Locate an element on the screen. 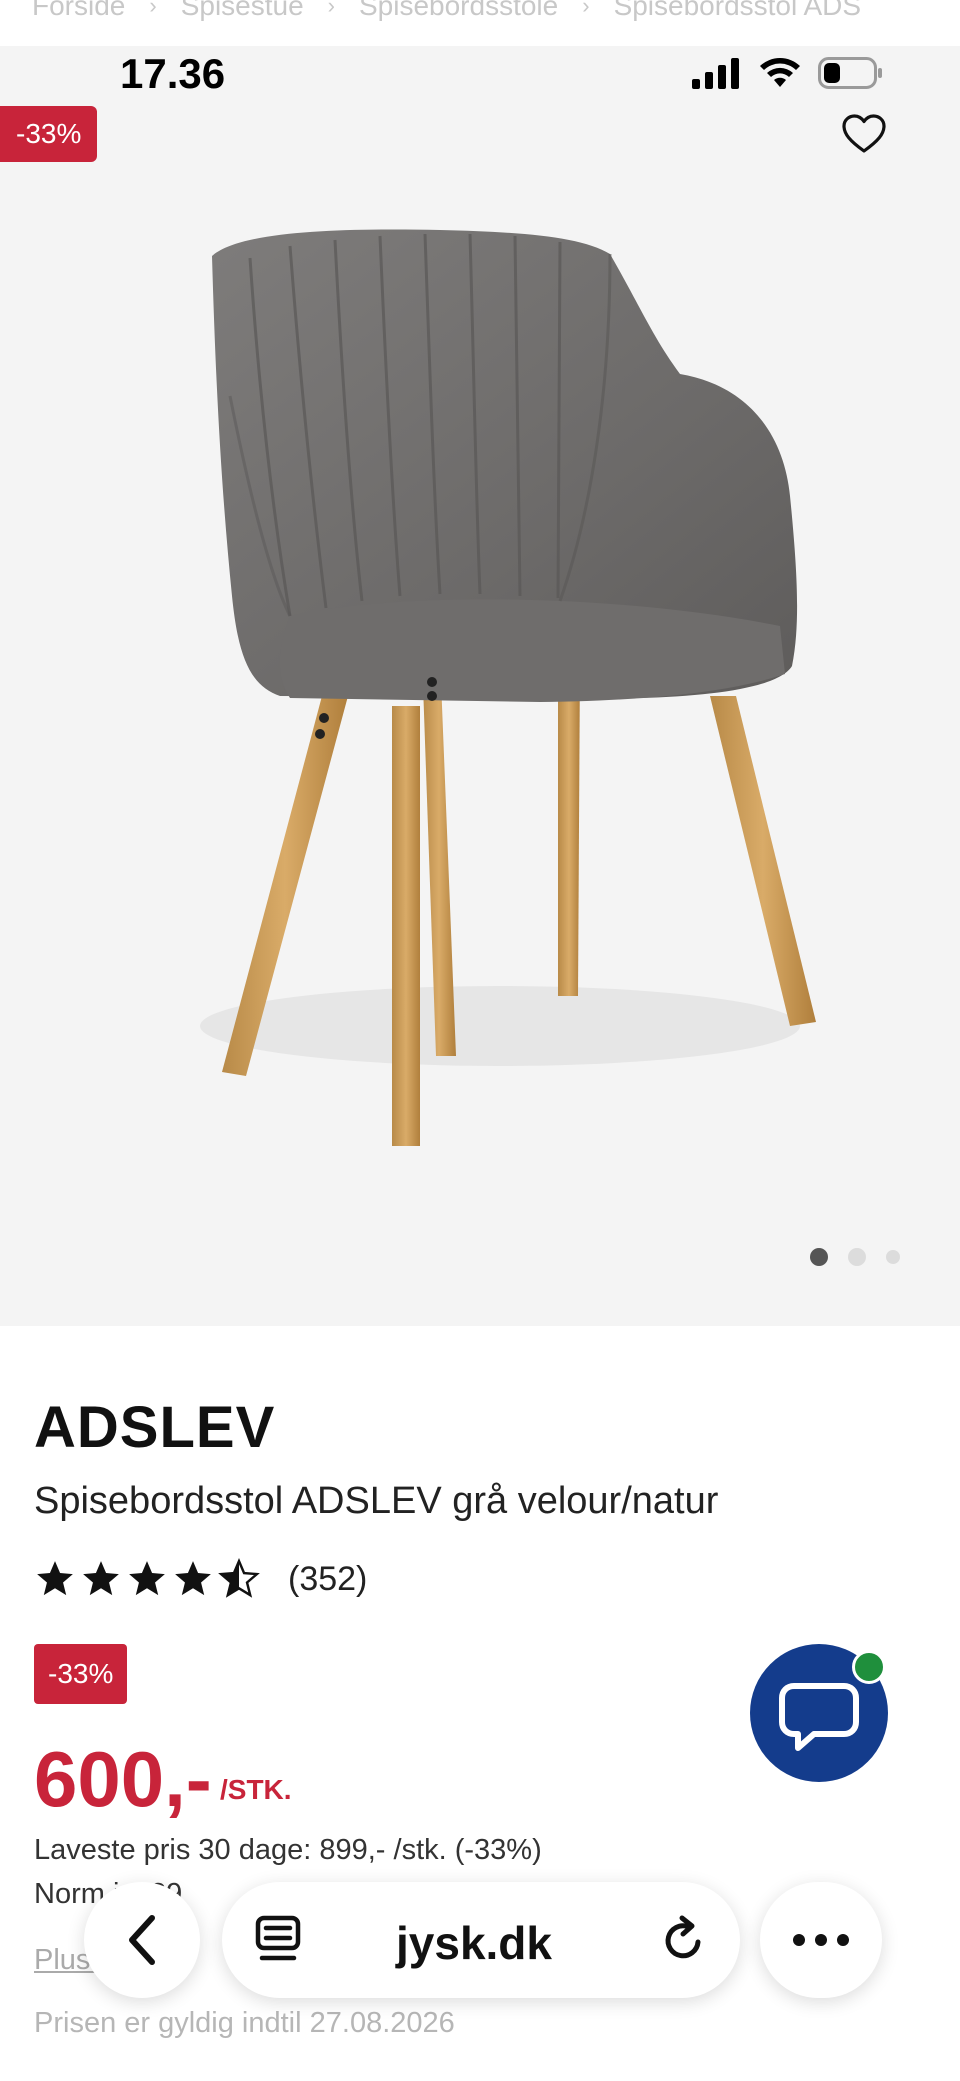 This screenshot has width=960, height=2081. price-unit: /STK. is located at coordinates (256, 1789).